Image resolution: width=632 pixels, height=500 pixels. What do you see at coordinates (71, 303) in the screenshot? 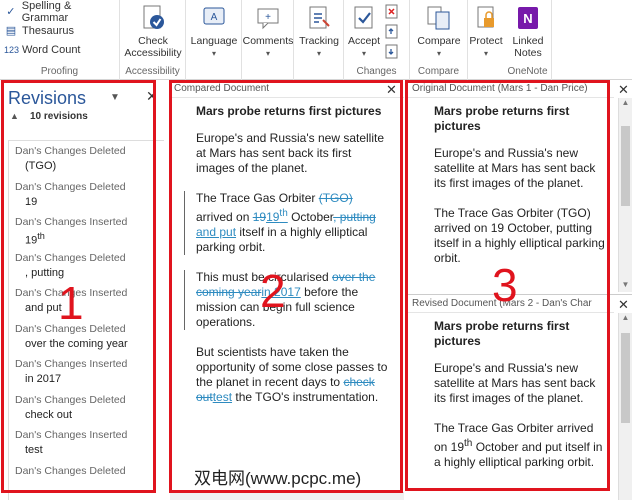
I see `annotation-number-one: 1` at bounding box center [71, 303].